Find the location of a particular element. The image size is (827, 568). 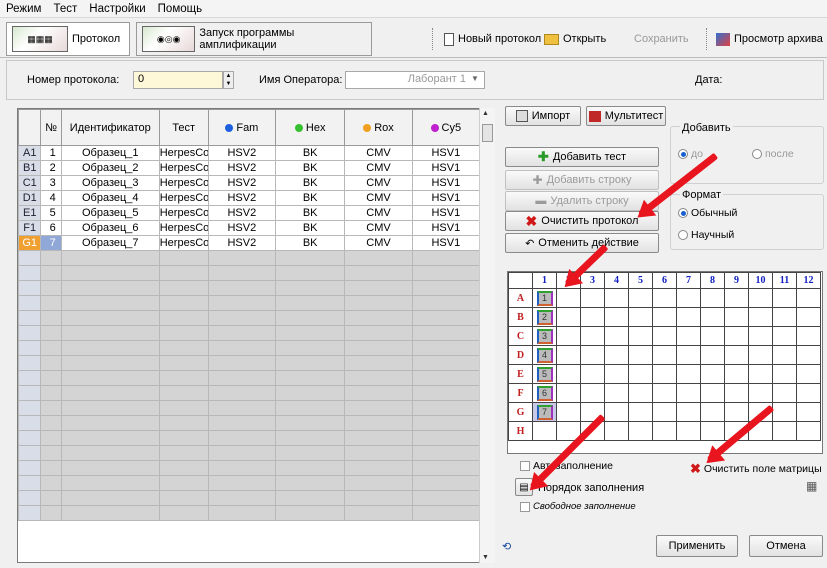

save-button: Сохранить is located at coordinates (661, 39).